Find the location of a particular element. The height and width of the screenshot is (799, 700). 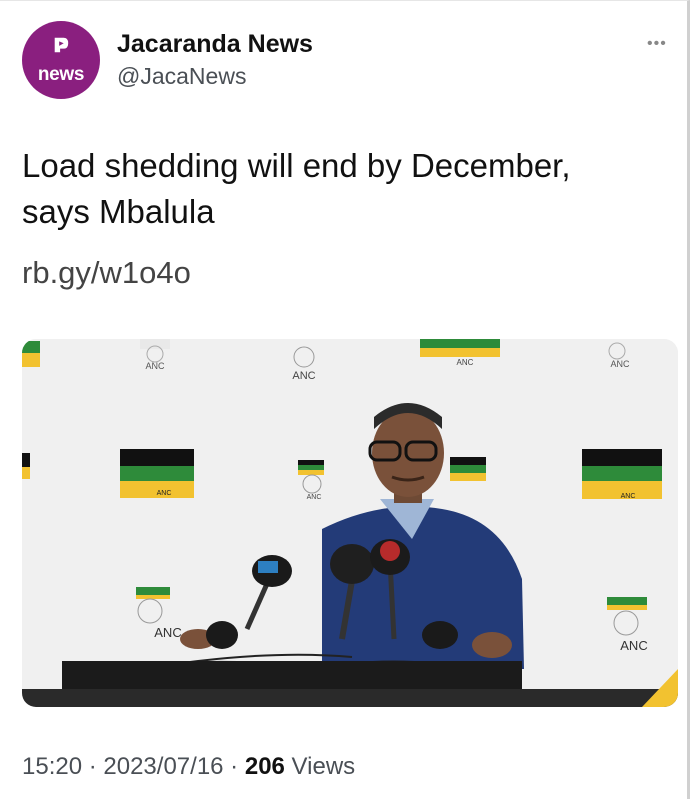

anc-flag-right: ANC is located at coordinates (622, 474).